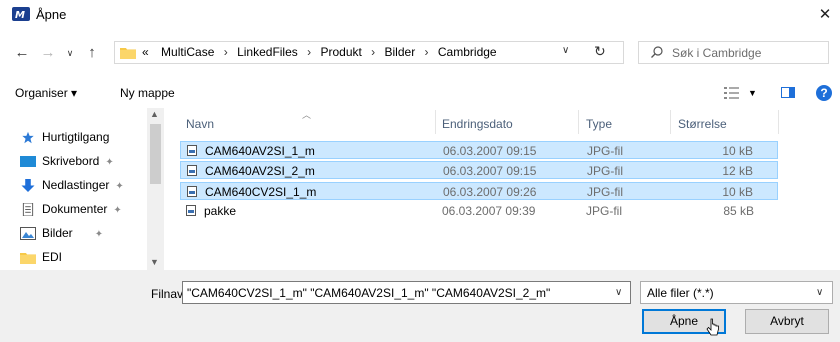 The image size is (840, 342). What do you see at coordinates (737, 171) in the screenshot?
I see `file-size: 12 kB` at bounding box center [737, 171].